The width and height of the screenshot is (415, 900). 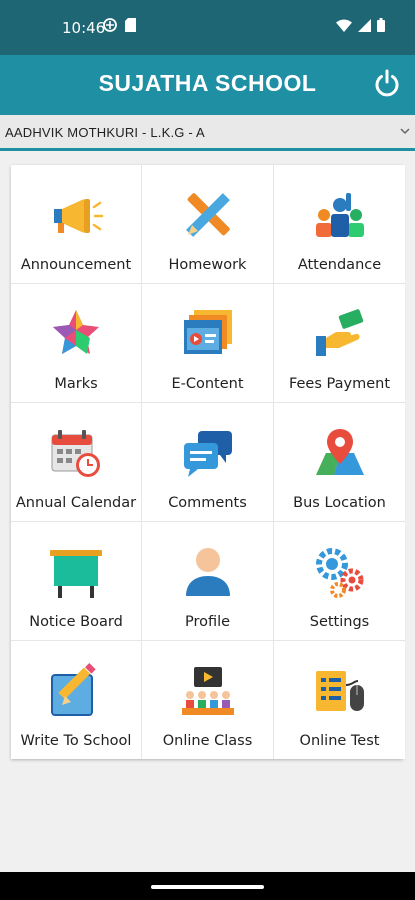 What do you see at coordinates (76, 332) in the screenshot?
I see `star-icon` at bounding box center [76, 332].